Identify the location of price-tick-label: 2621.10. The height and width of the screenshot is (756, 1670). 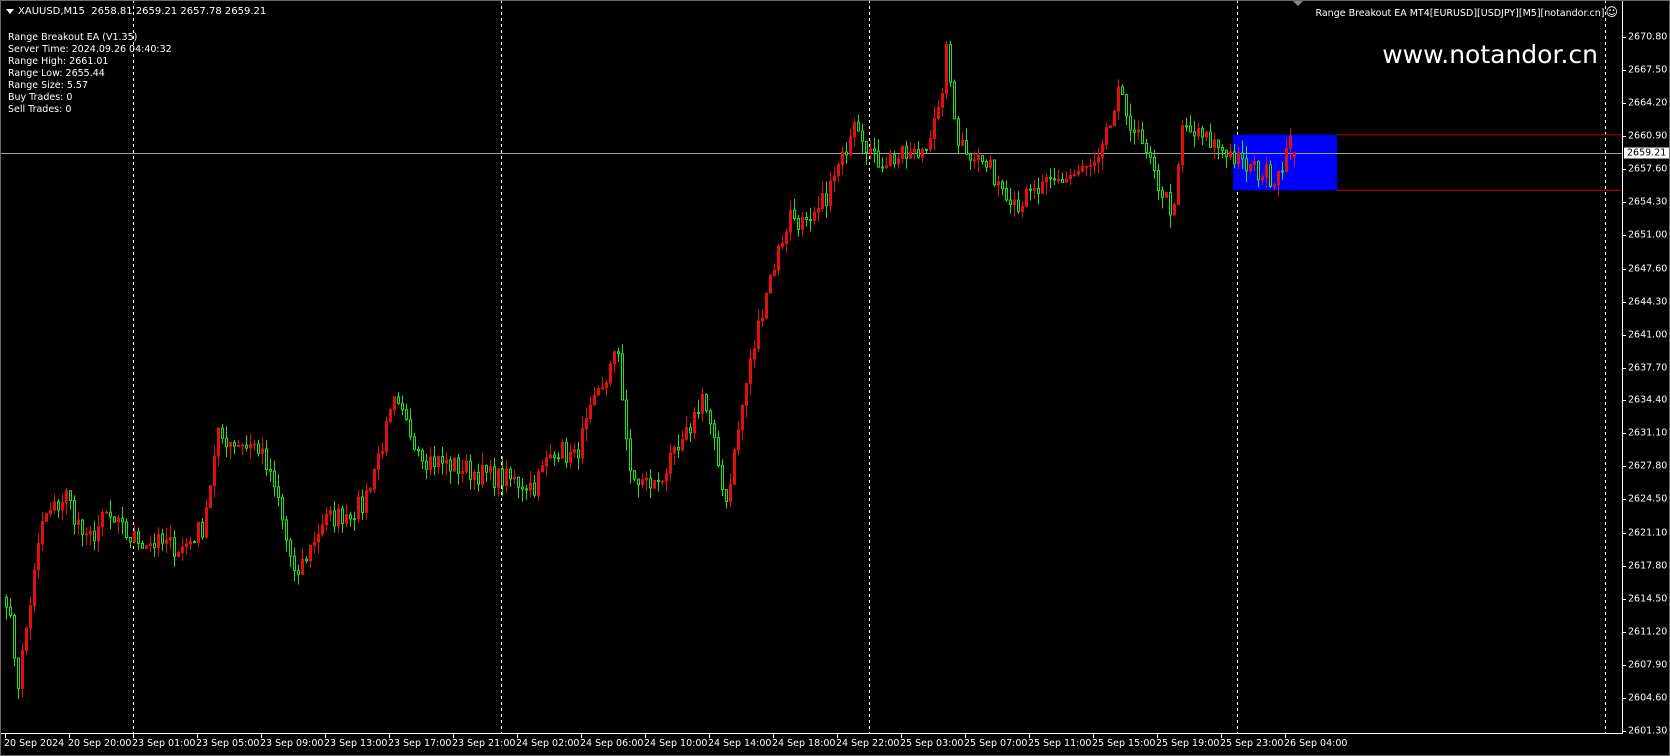
(1648, 533).